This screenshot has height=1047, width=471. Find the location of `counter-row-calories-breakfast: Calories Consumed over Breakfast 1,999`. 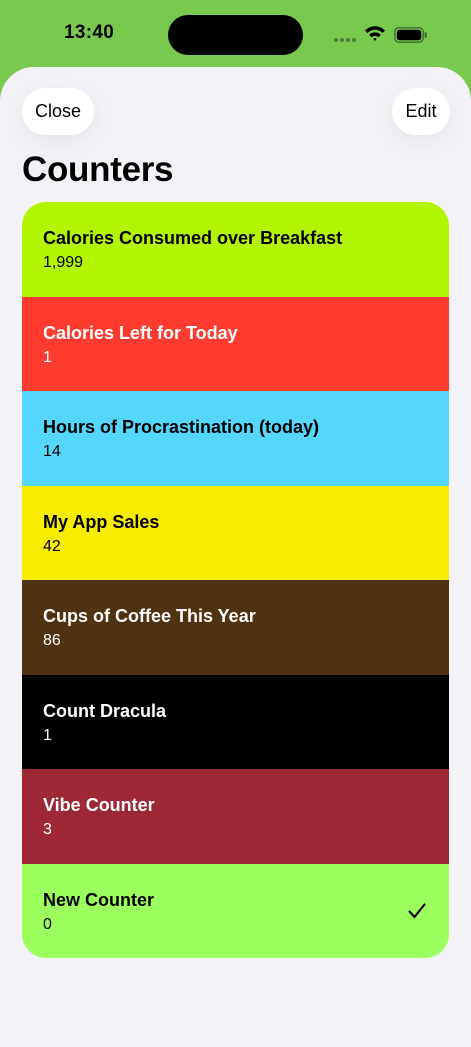

counter-row-calories-breakfast: Calories Consumed over Breakfast 1,999 is located at coordinates (235, 249).